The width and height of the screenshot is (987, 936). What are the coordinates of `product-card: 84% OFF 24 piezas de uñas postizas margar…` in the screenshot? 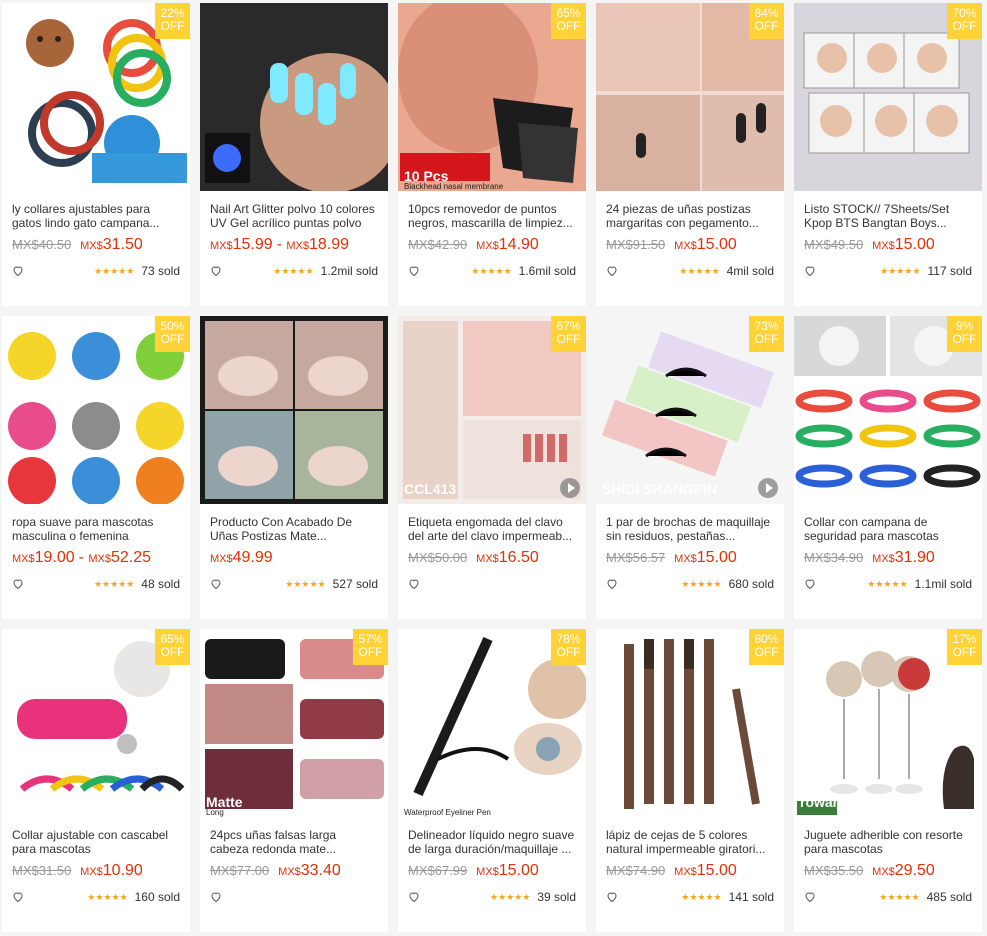 It's located at (690, 154).